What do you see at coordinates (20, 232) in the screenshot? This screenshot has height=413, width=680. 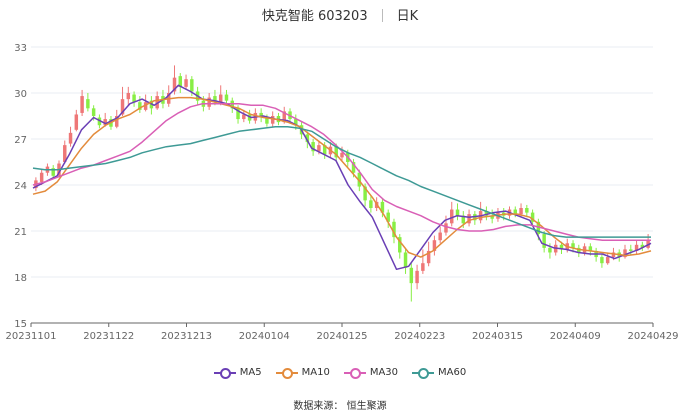 I see `y-tick-label: 21` at bounding box center [20, 232].